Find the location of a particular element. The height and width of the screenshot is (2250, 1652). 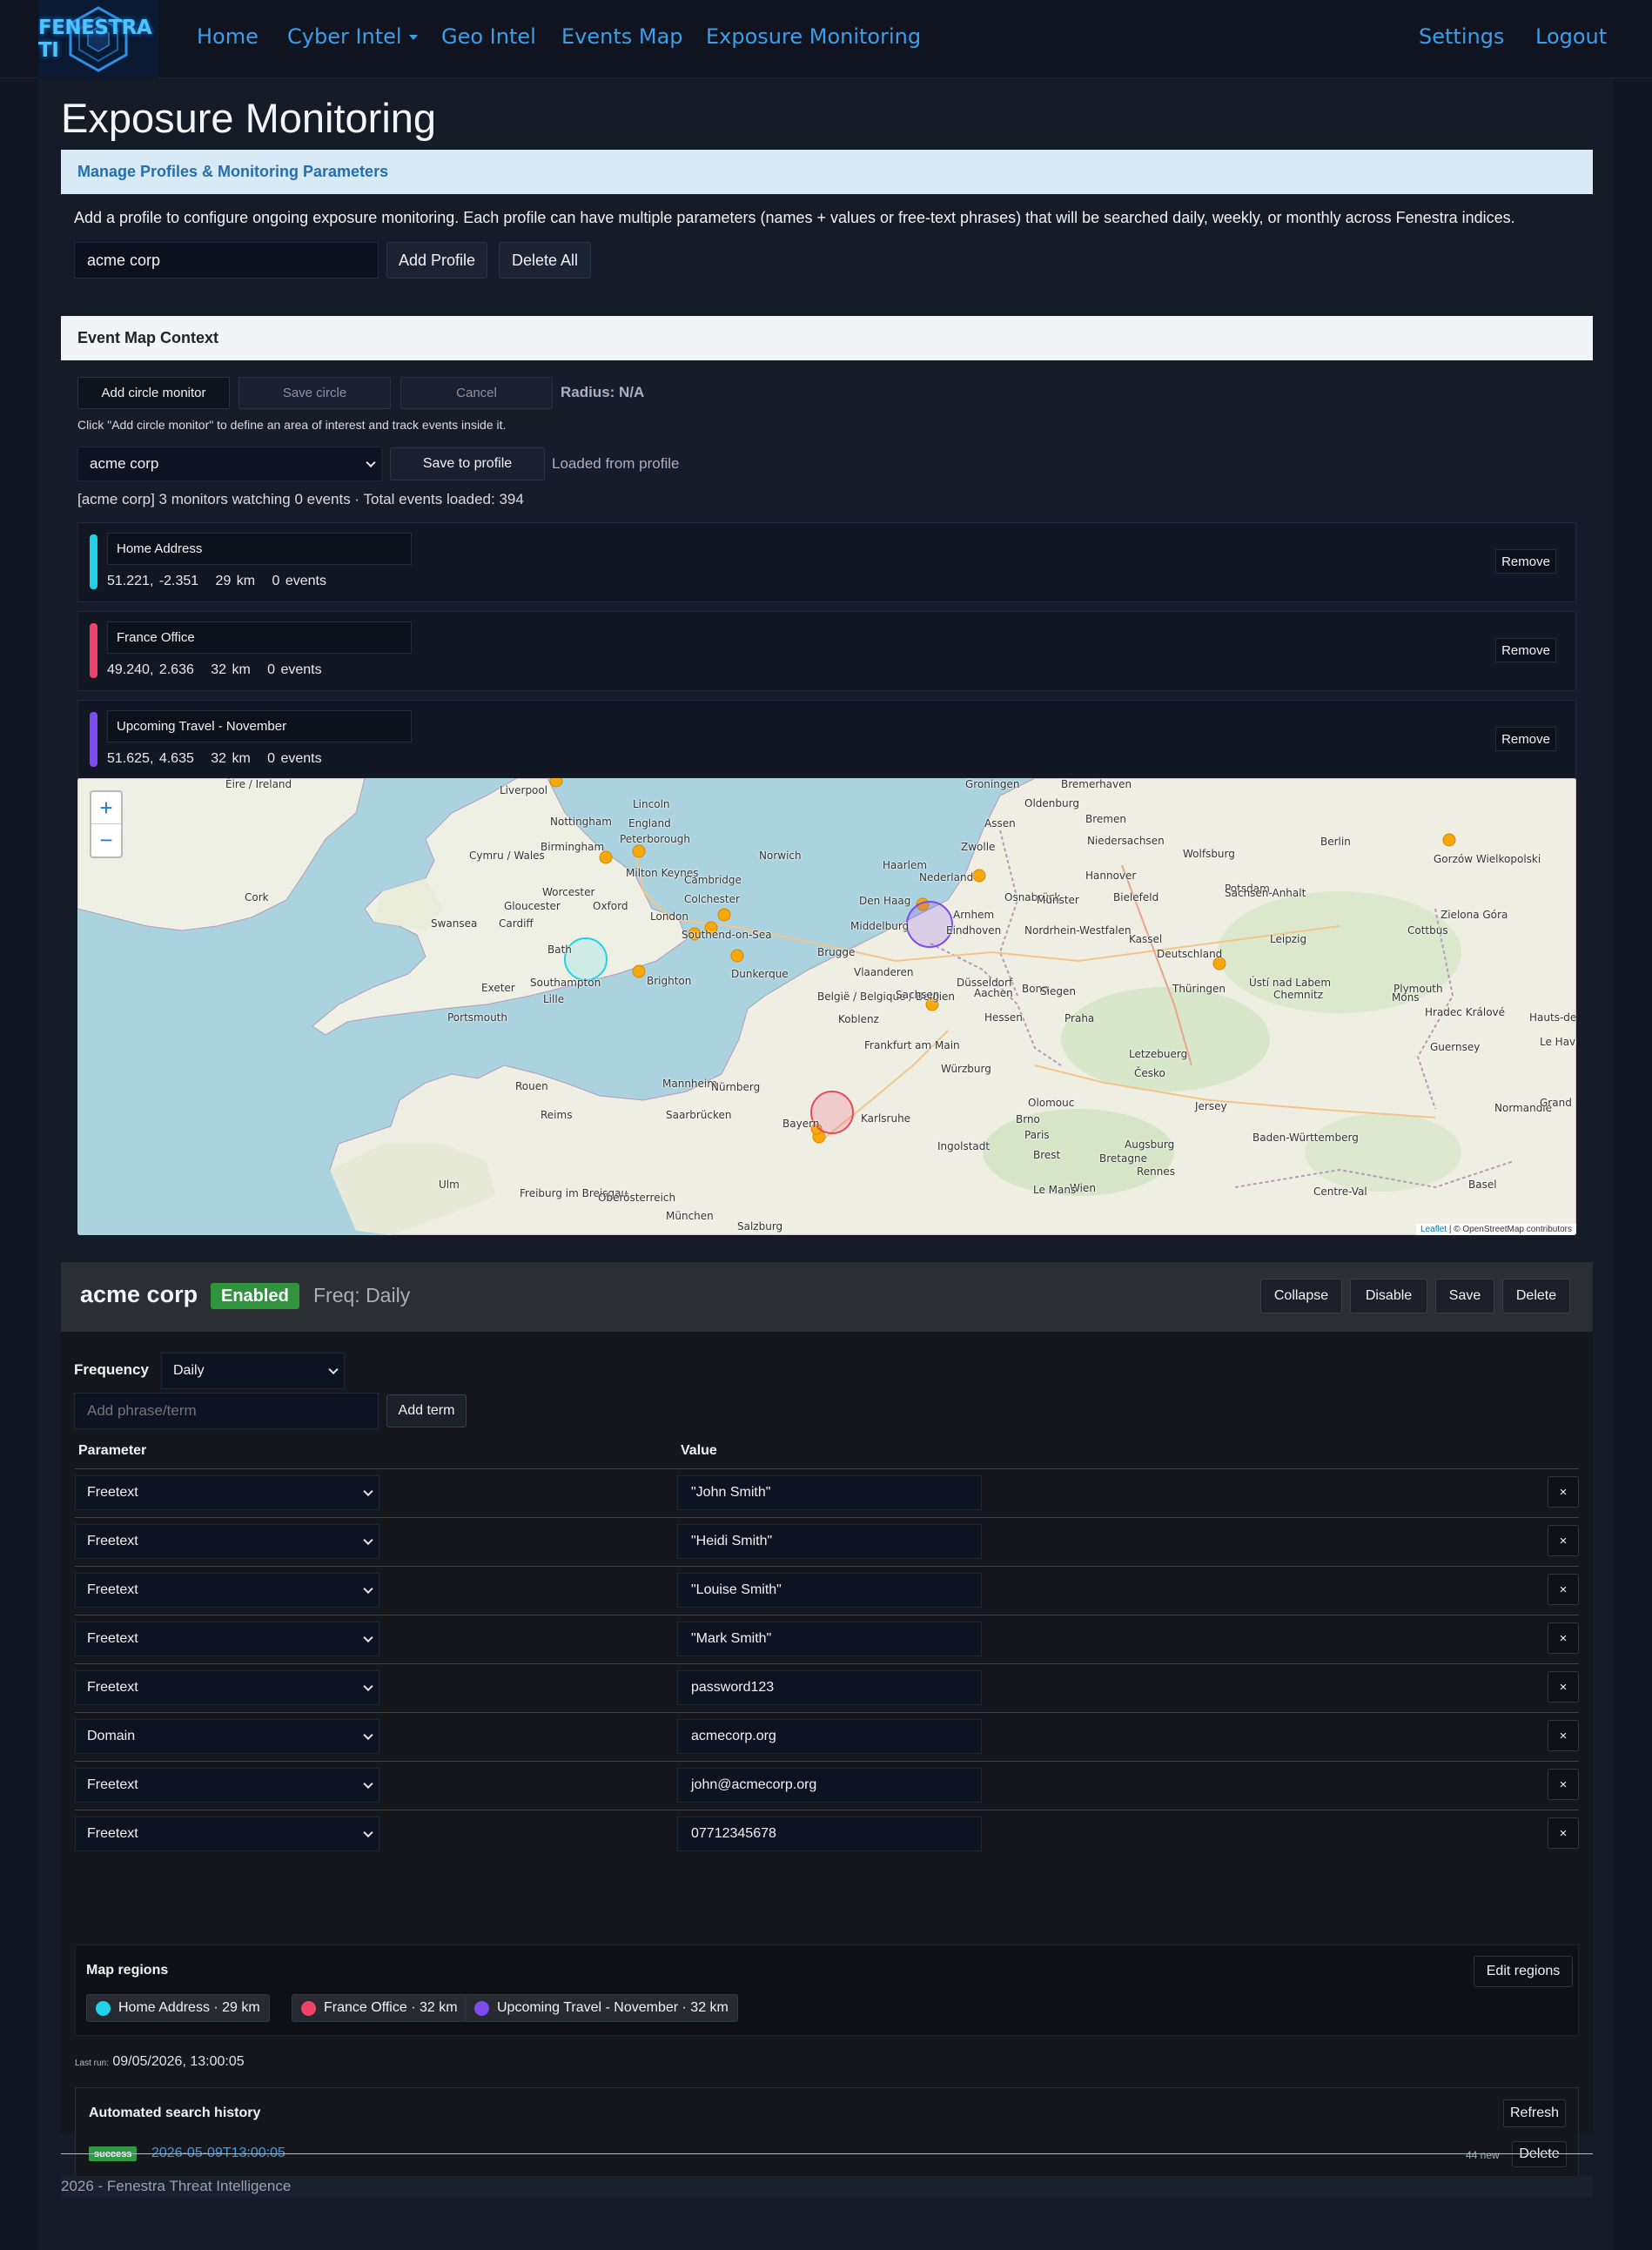

save-to-profile-button: Save to profile is located at coordinates (468, 463).